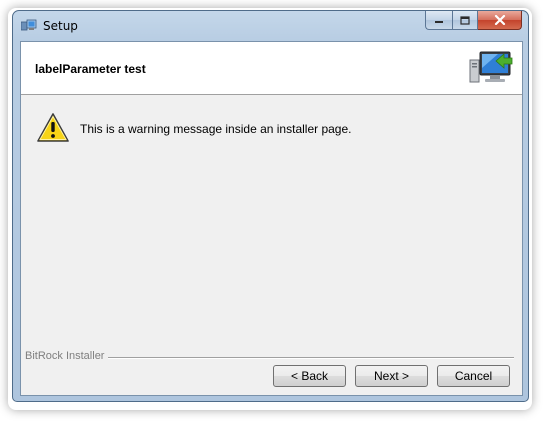  Describe the element at coordinates (309, 358) in the screenshot. I see `footer-divider` at that location.